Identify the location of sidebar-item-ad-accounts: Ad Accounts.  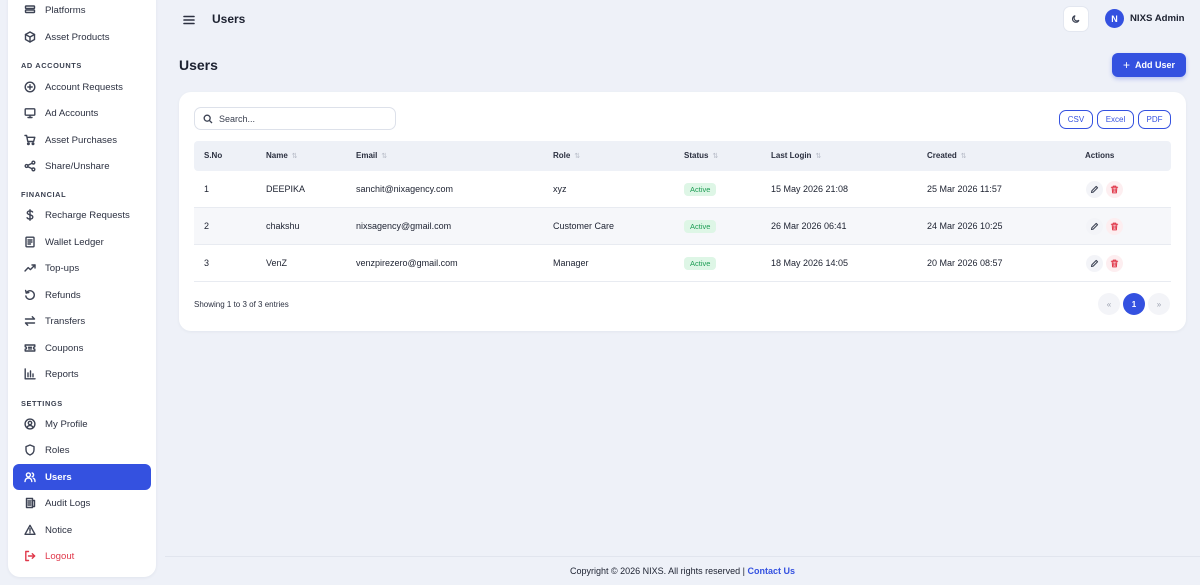
(82, 113).